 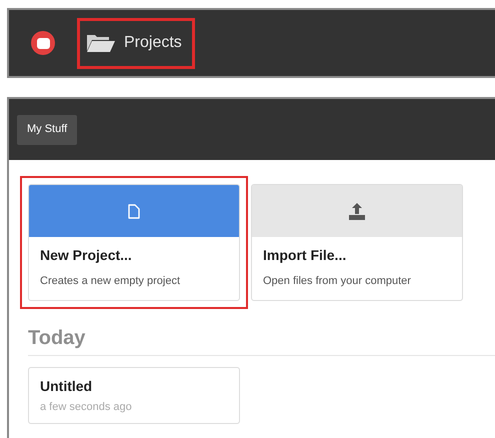 What do you see at coordinates (337, 281) in the screenshot?
I see `card-description: Open files from your computer` at bounding box center [337, 281].